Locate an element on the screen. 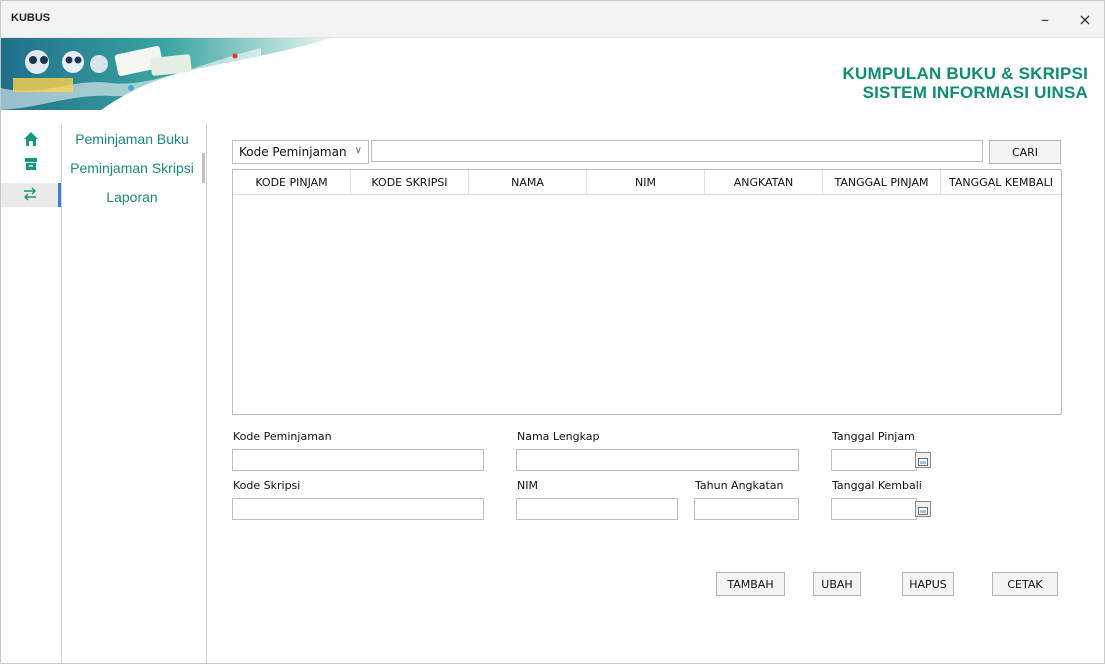  icon-sidebar is located at coordinates (31, 393).